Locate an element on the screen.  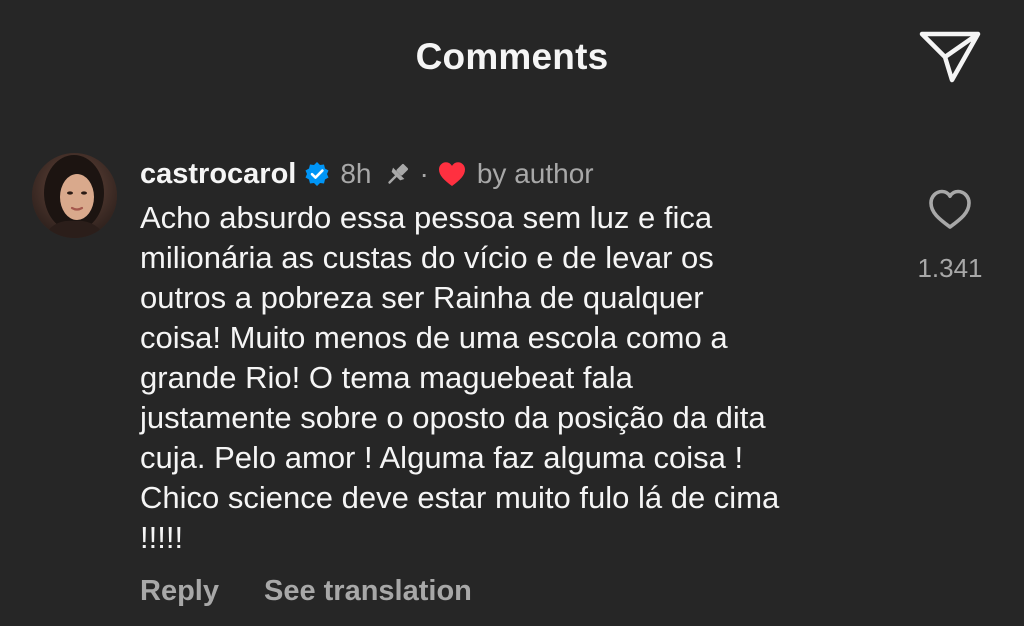
heart-outline-icon is located at coordinates (950, 209).